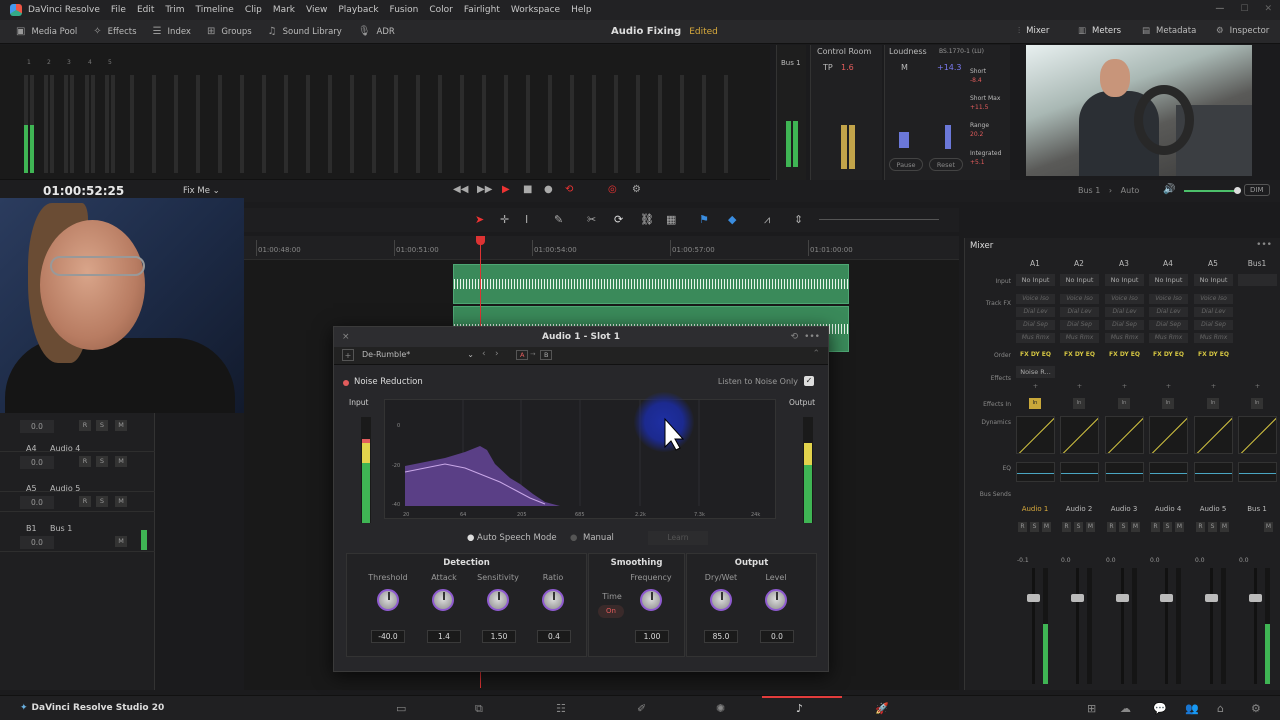 This screenshot has width=1280, height=720. Describe the element at coordinates (882, 708) in the screenshot. I see `deliver-page-icon: 🚀` at that location.